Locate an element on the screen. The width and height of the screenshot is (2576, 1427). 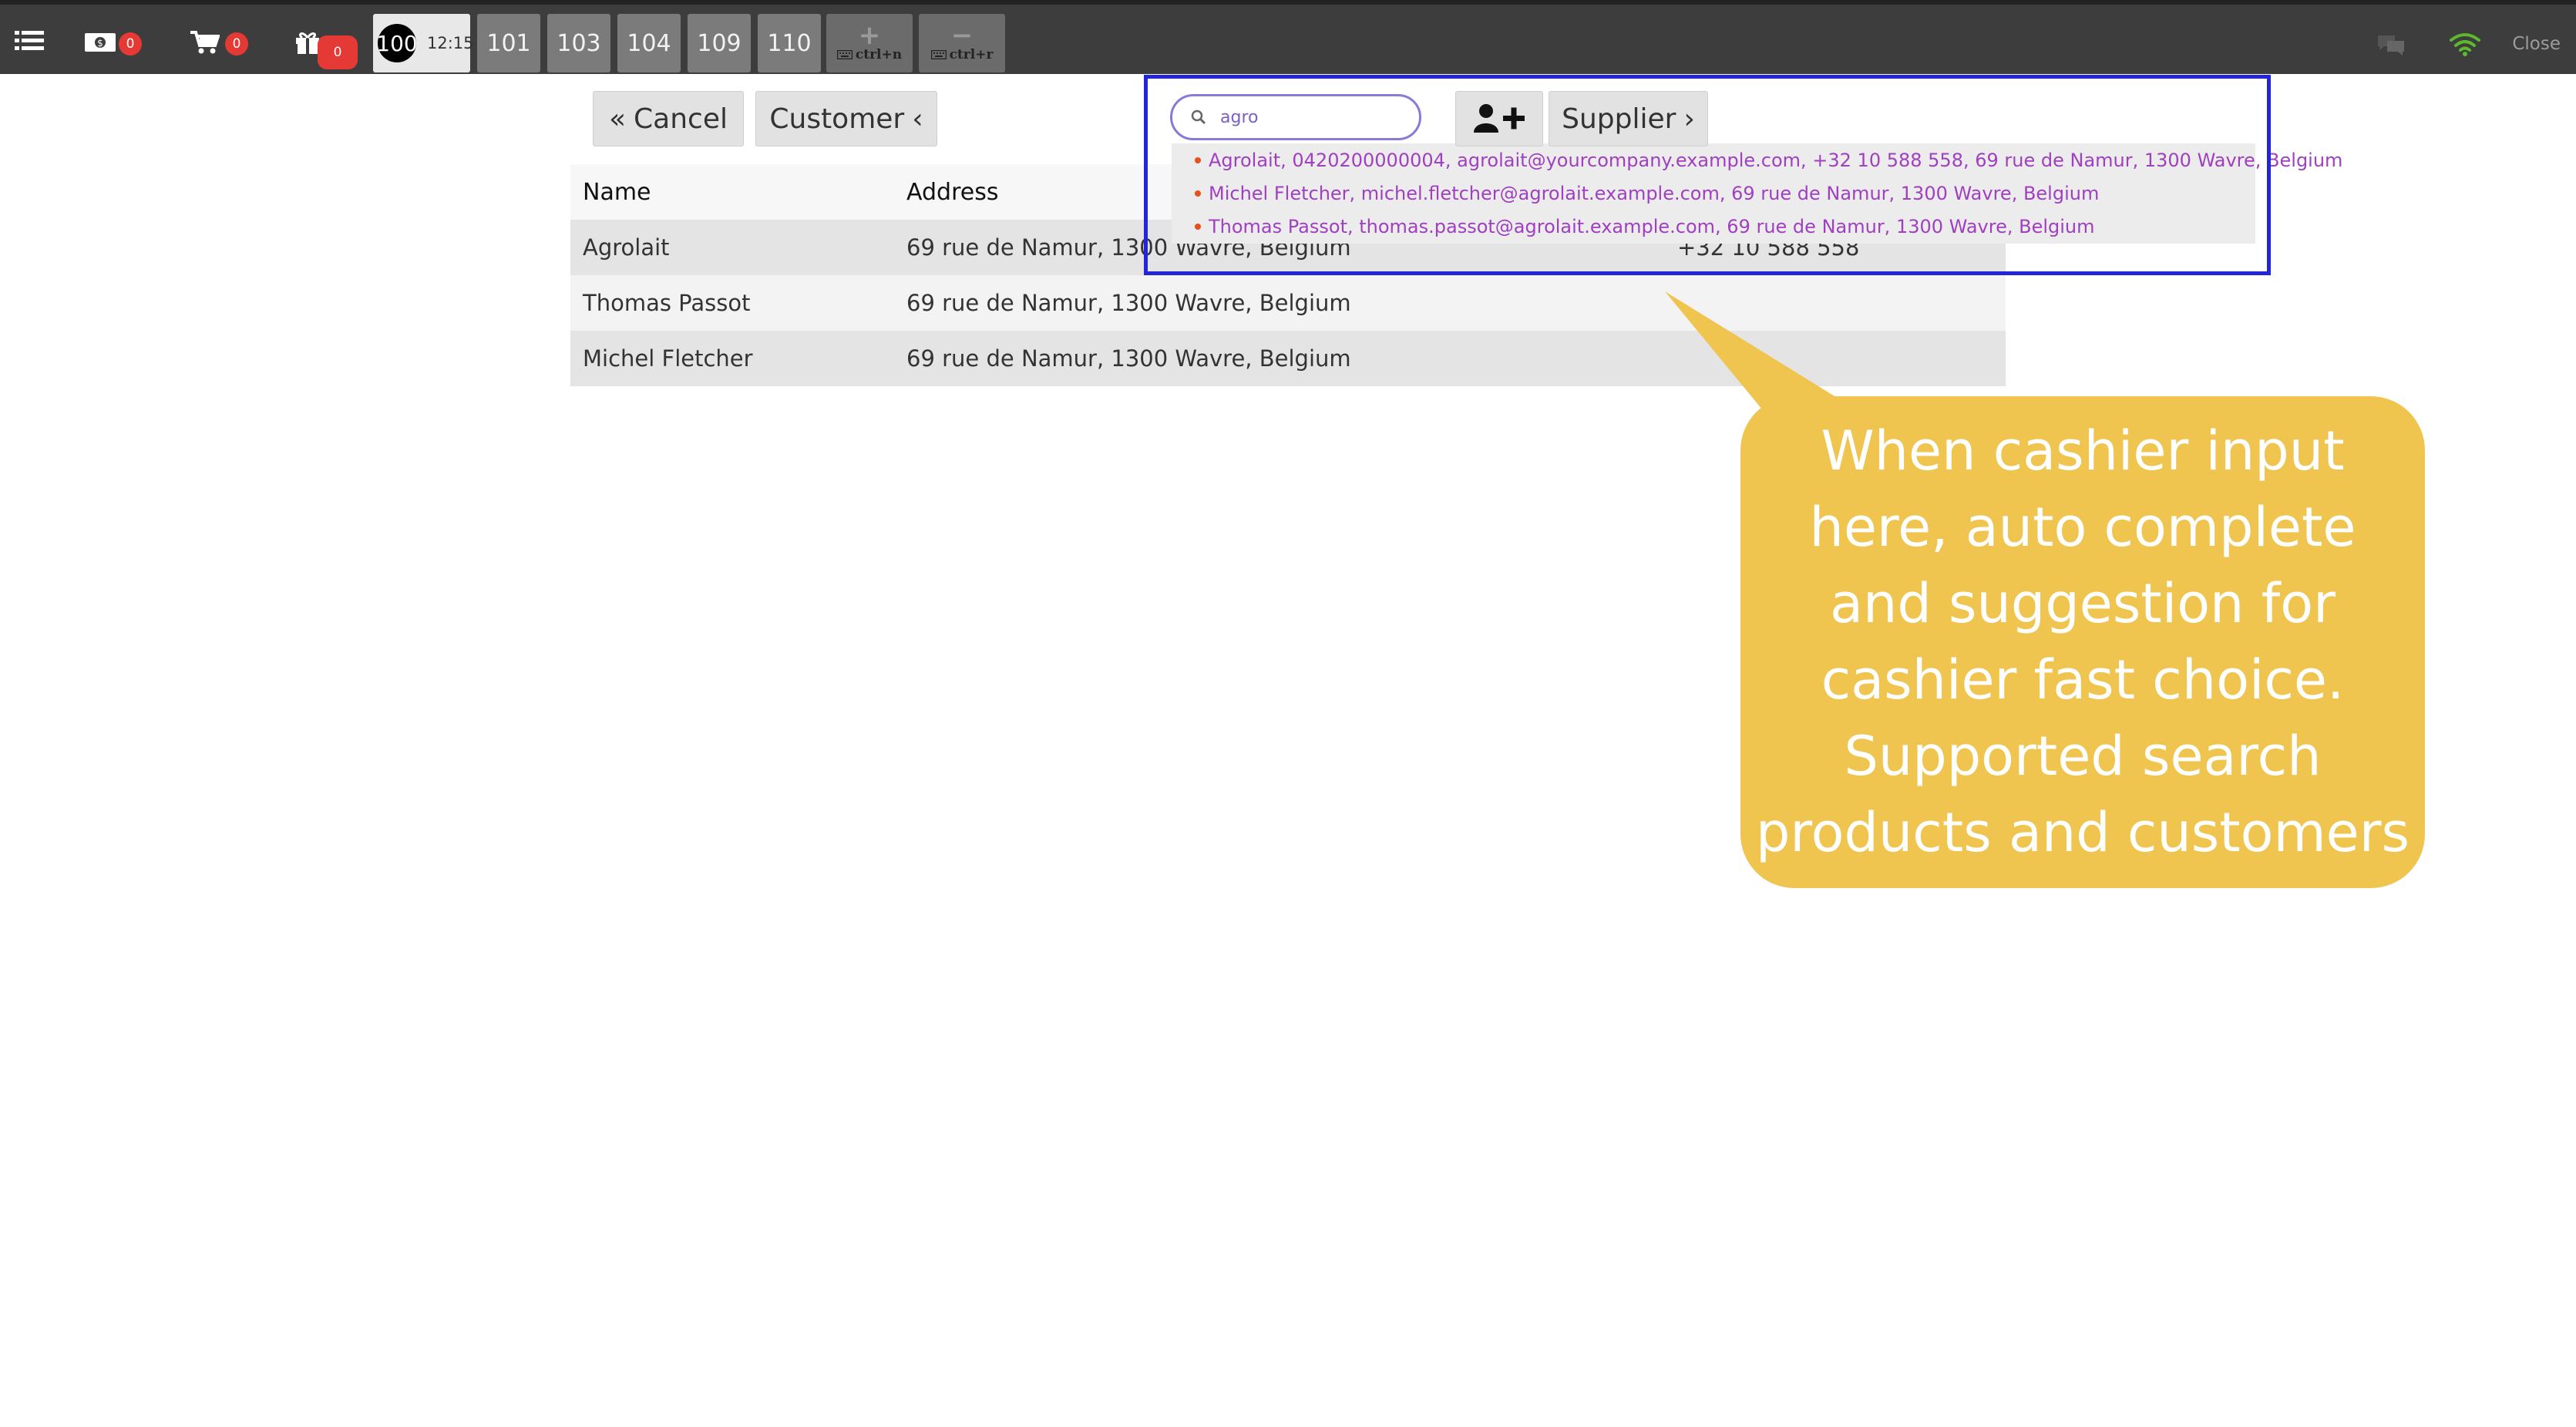
gift-badge: 0 is located at coordinates (338, 52).